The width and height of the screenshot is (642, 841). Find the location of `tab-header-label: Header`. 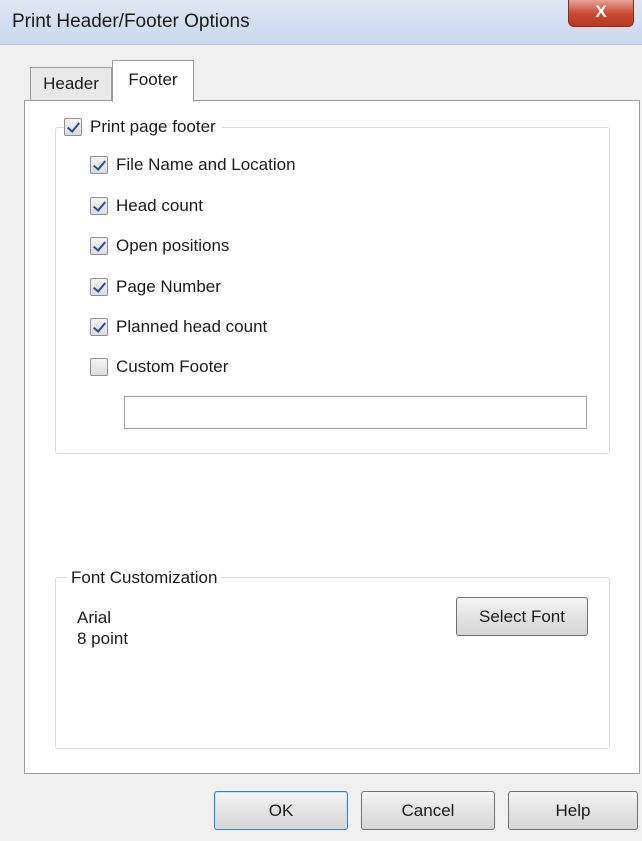

tab-header-label: Header is located at coordinates (71, 83).